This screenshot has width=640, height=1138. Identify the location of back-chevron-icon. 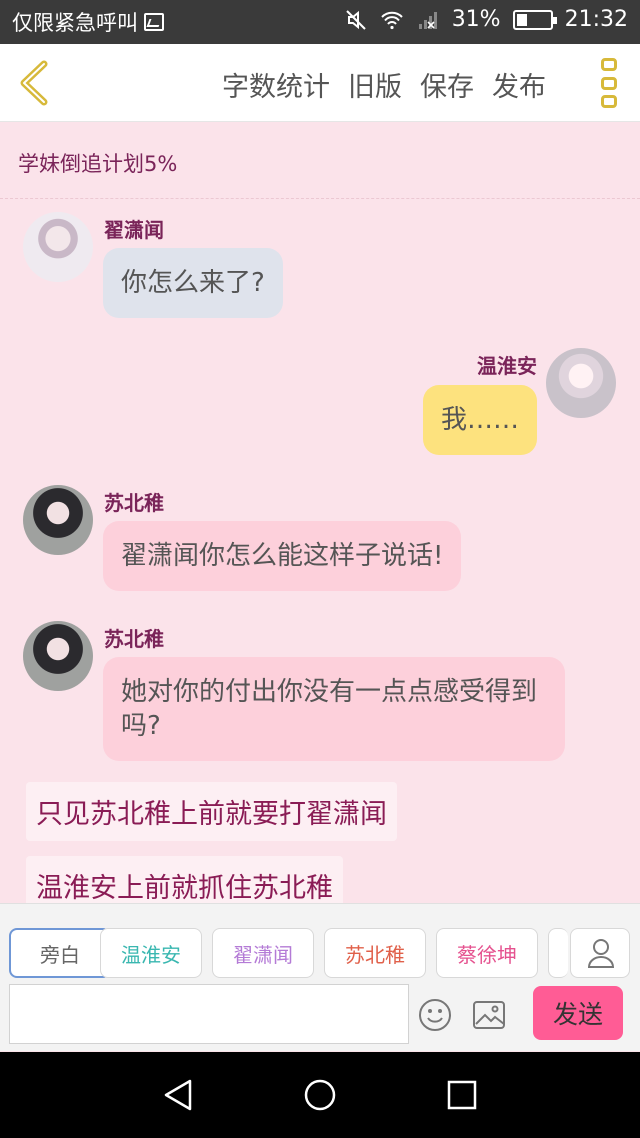
(34, 83).